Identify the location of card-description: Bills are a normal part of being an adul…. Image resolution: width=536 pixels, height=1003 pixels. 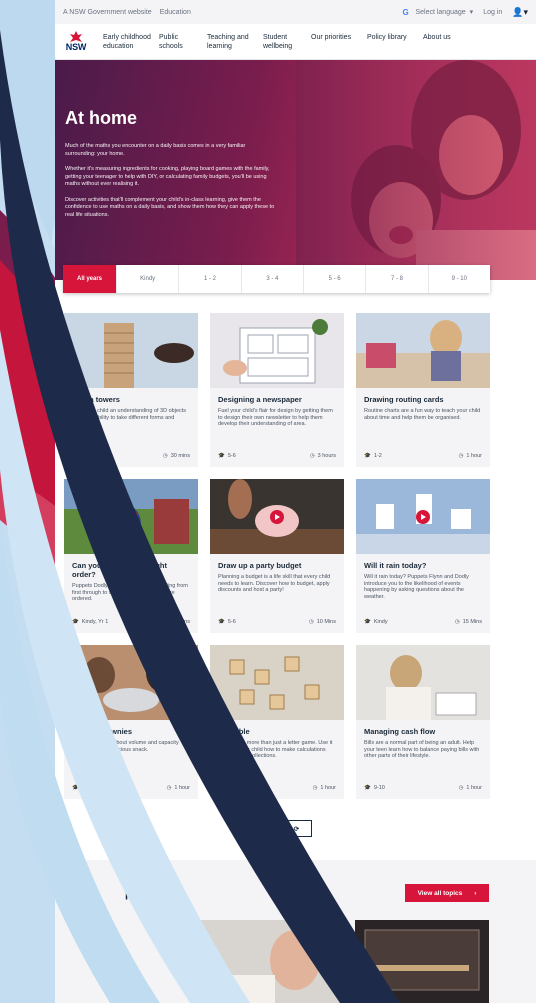
(422, 749).